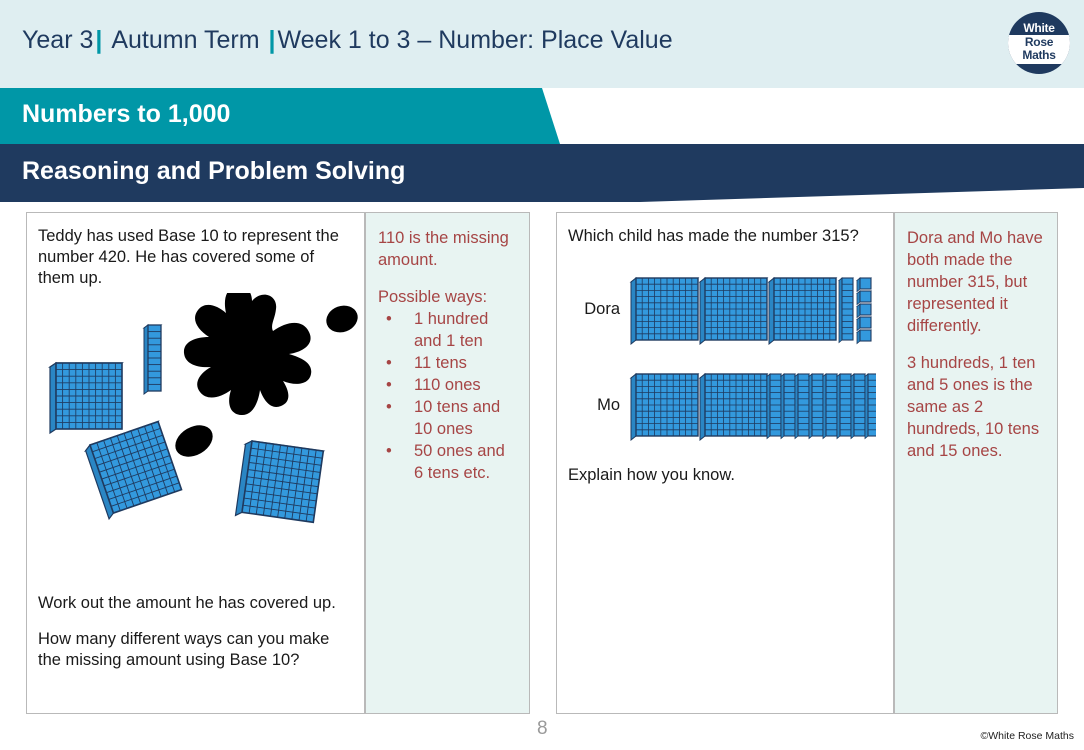 The width and height of the screenshot is (1084, 750). Describe the element at coordinates (187, 603) in the screenshot. I see `question-1-prompt-1: Work out the amount he has covered up.` at that location.